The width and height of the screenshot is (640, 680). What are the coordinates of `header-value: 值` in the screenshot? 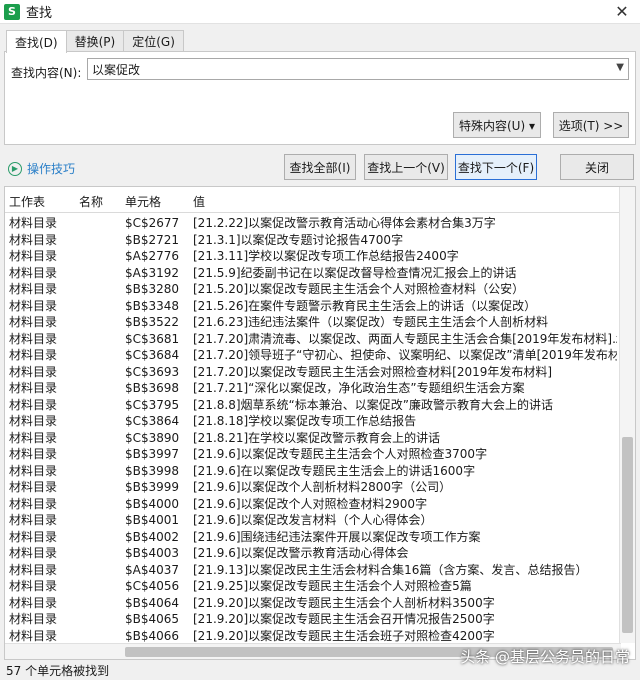 It's located at (199, 201).